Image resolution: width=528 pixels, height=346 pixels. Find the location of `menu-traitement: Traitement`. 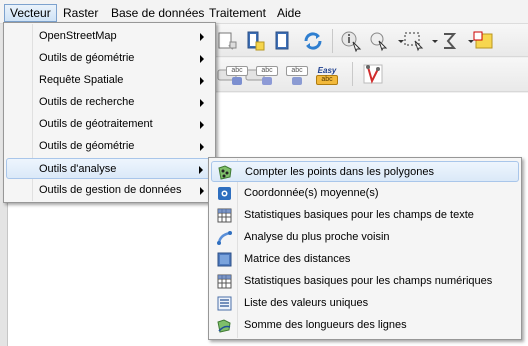

menu-traitement: Traitement is located at coordinates (237, 13).